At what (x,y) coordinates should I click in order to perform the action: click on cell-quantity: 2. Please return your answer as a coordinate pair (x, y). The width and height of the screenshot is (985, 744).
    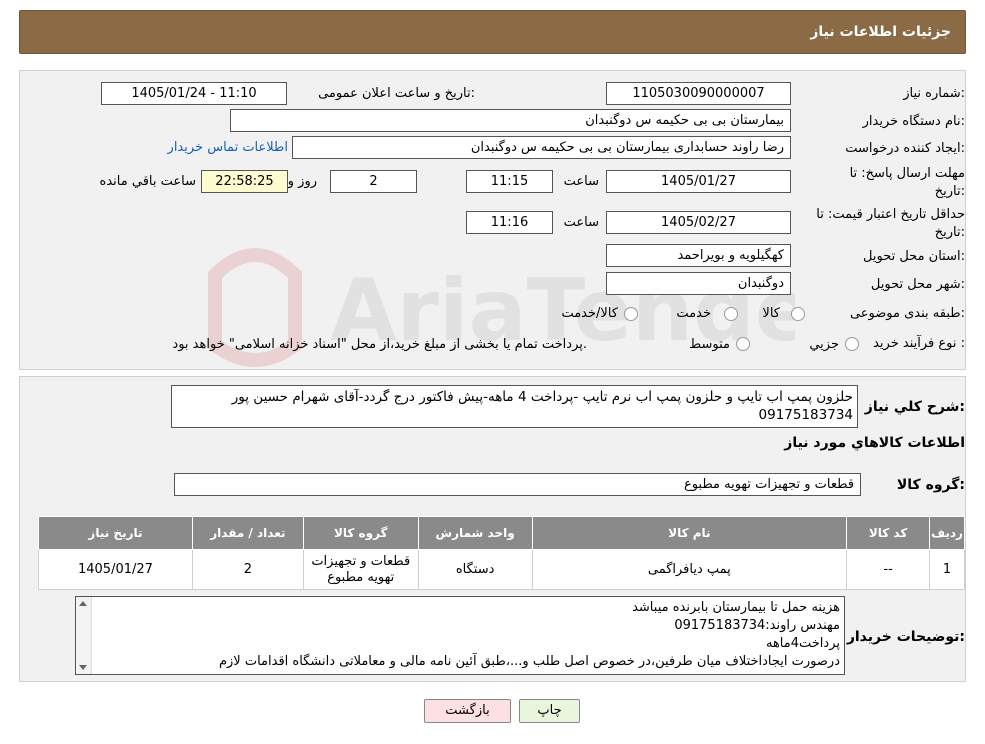
    Looking at the image, I should click on (247, 569).